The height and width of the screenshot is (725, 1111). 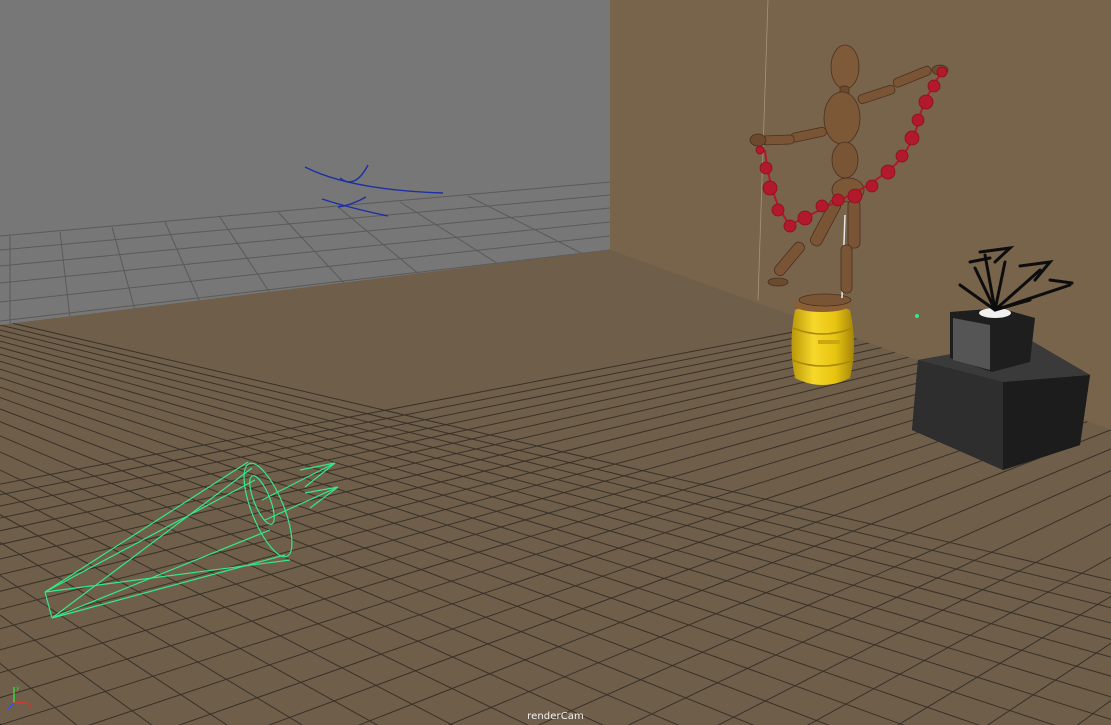 I want to click on yellow-barrel, so click(x=823, y=341).